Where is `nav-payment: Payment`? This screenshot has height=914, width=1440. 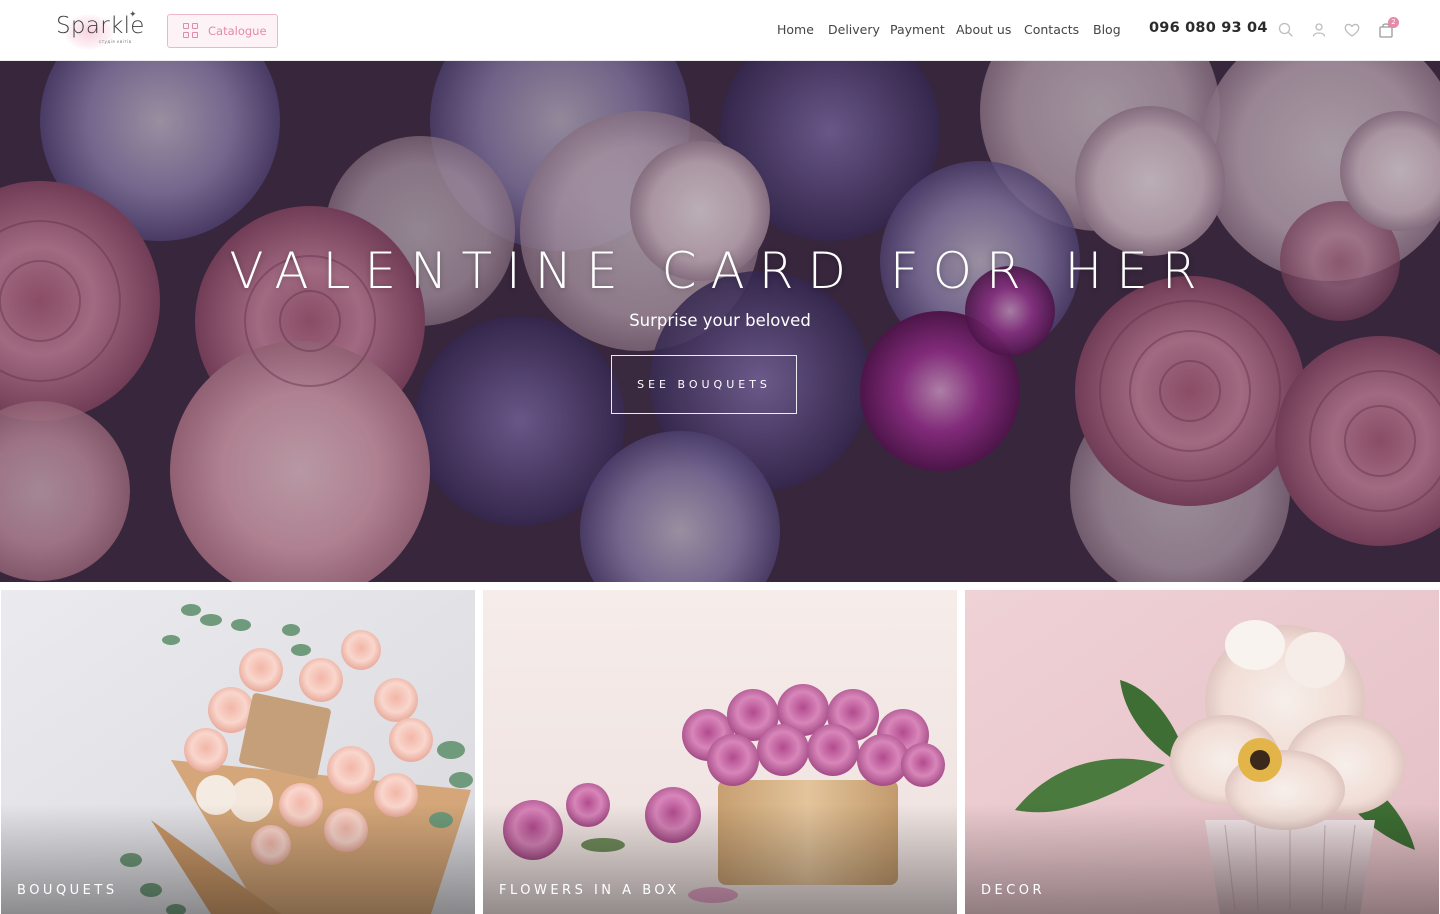 nav-payment: Payment is located at coordinates (917, 29).